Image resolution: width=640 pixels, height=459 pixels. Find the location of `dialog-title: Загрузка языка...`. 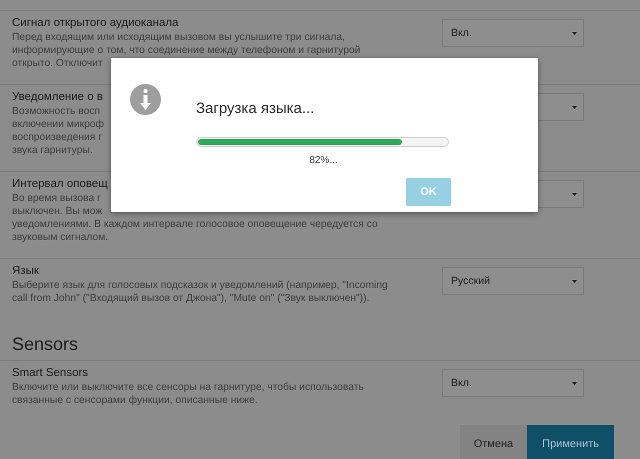

dialog-title: Загрузка языка... is located at coordinates (255, 108).